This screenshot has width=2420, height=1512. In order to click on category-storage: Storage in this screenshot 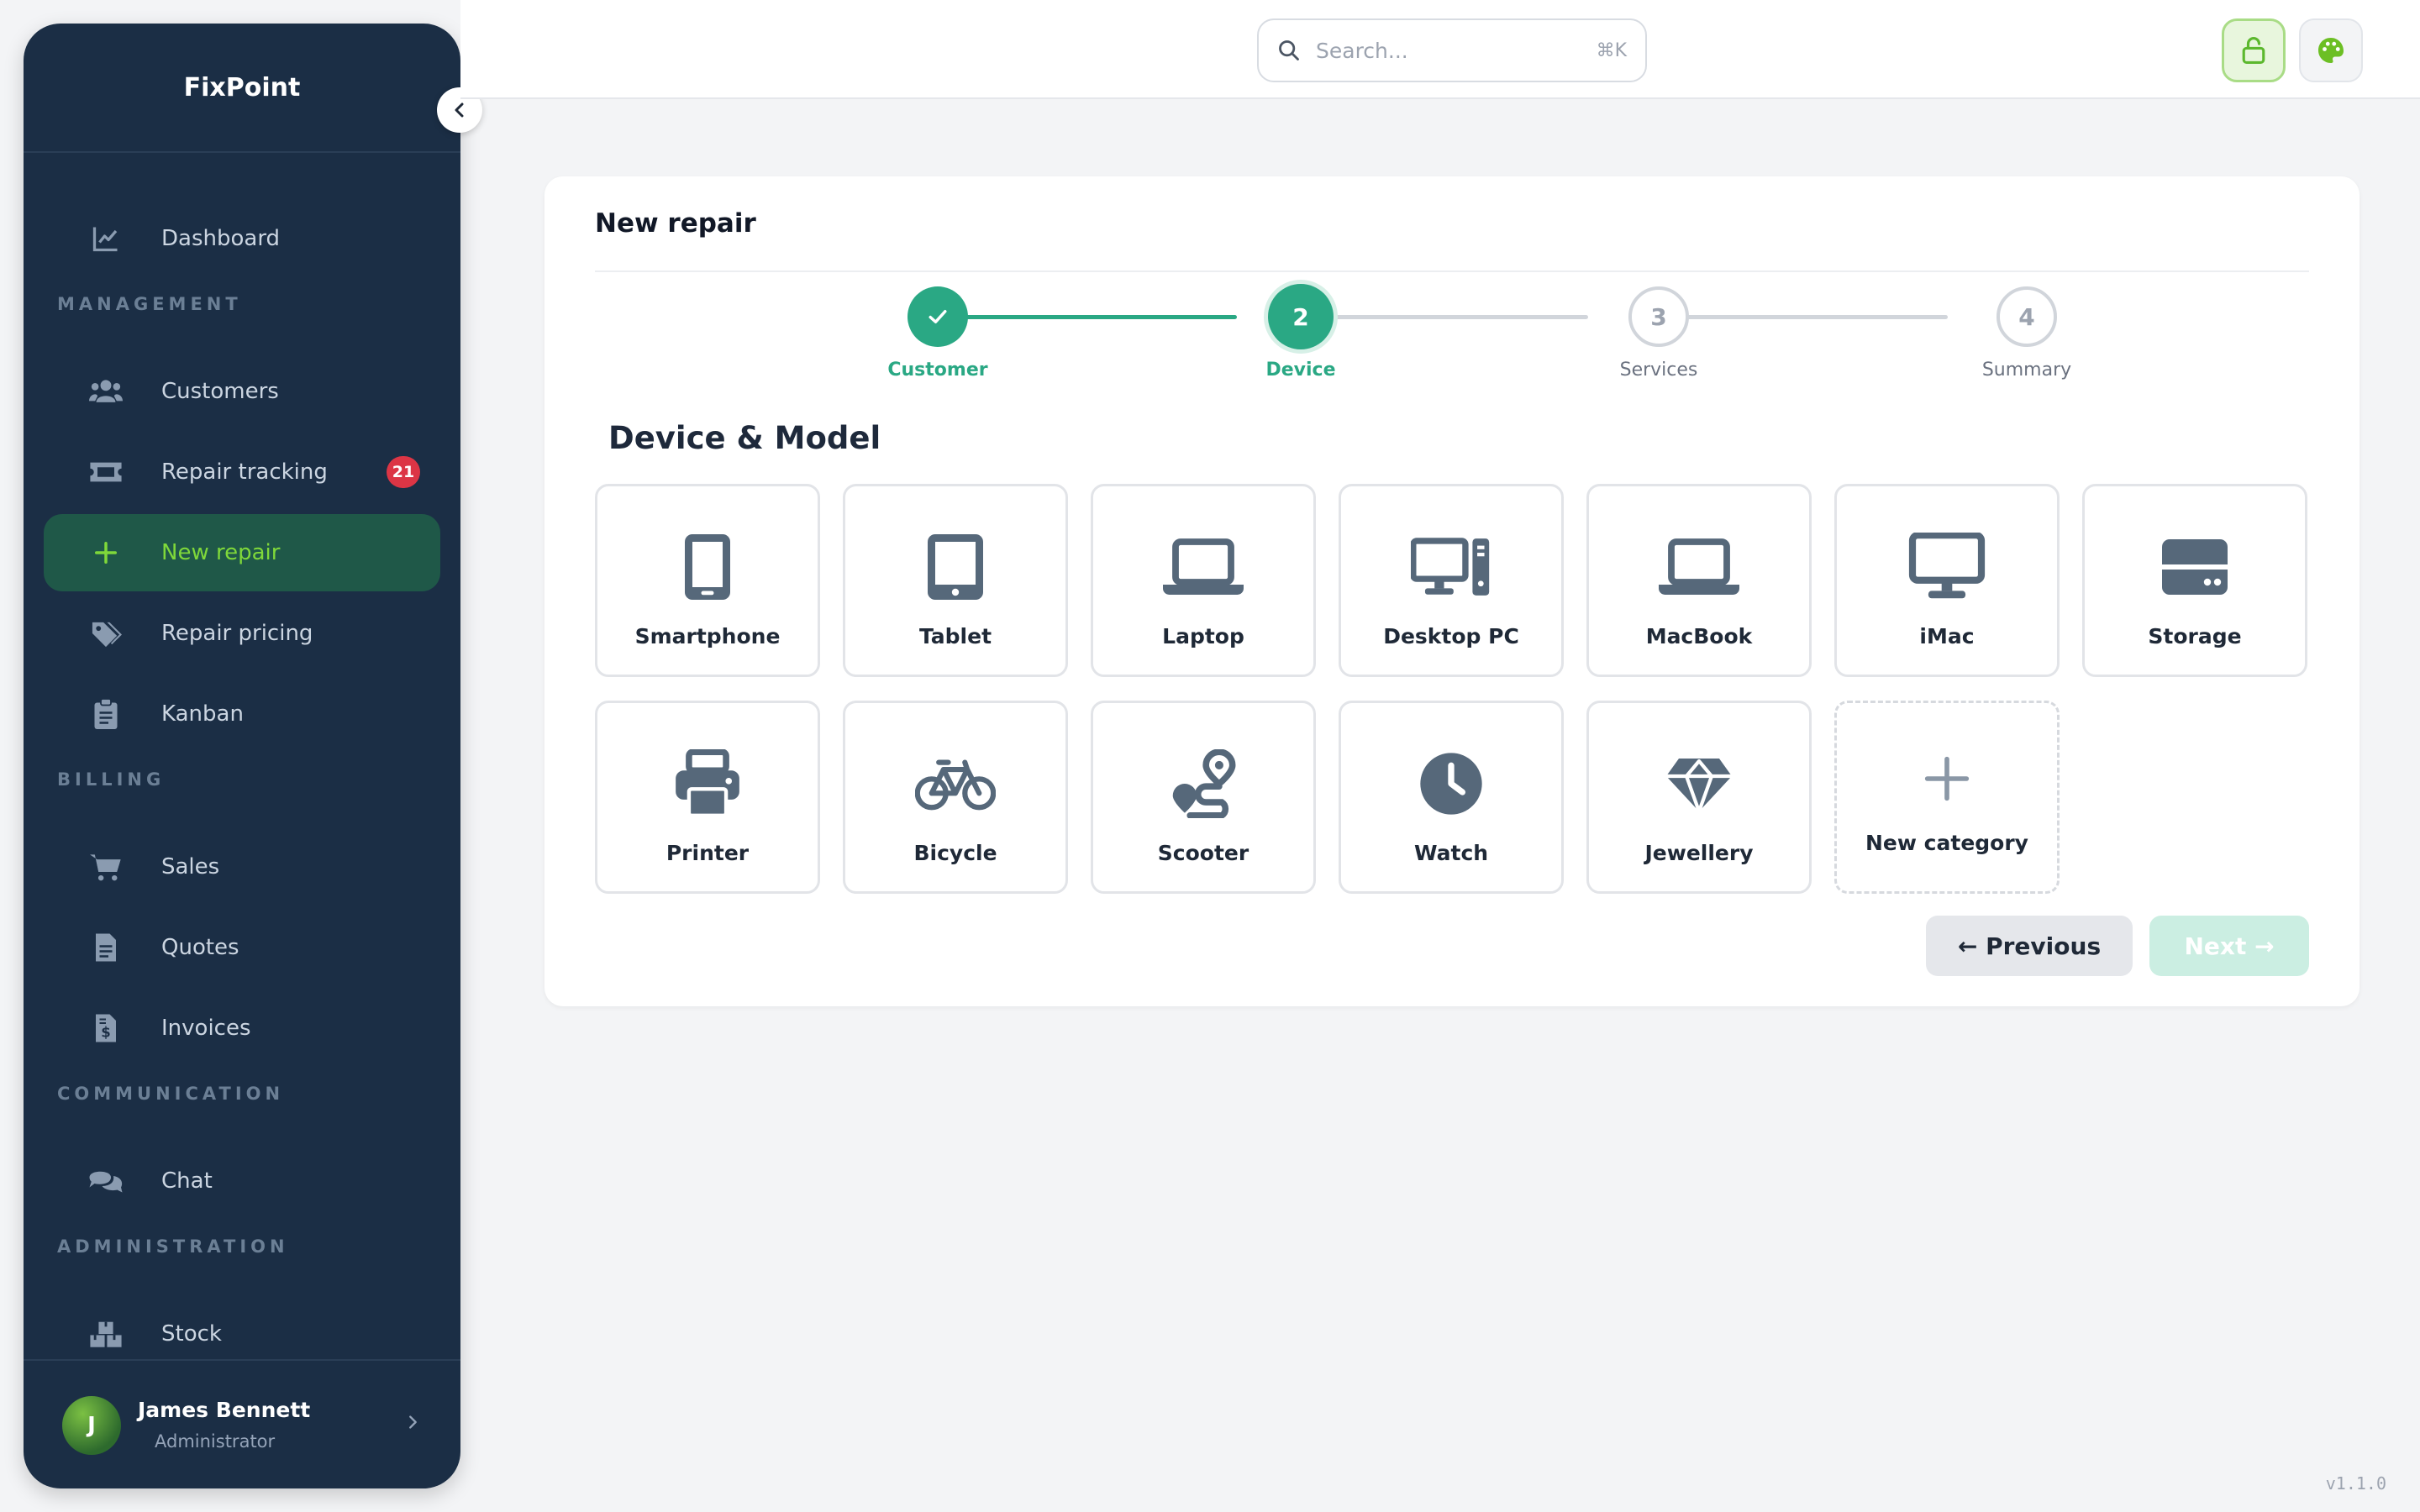, I will do `click(2194, 580)`.